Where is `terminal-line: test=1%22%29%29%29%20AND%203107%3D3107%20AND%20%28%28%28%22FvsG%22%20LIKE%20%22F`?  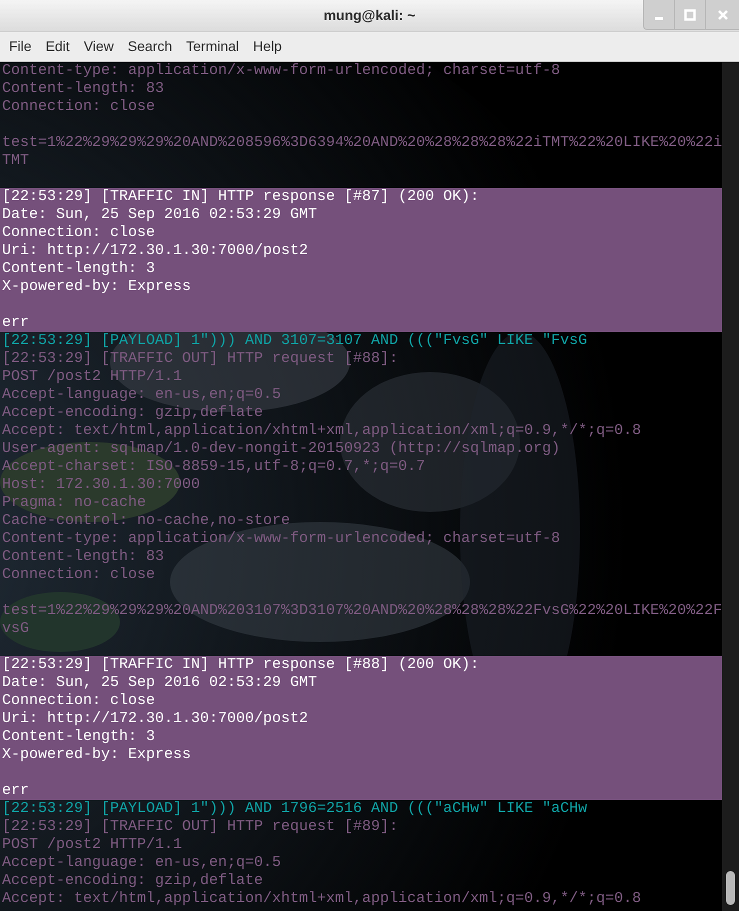 terminal-line: test=1%22%29%29%29%20AND%203107%3D3107%20AND%20%28%28%28%22FvsG%22%20LIKE%20%22F is located at coordinates (362, 610).